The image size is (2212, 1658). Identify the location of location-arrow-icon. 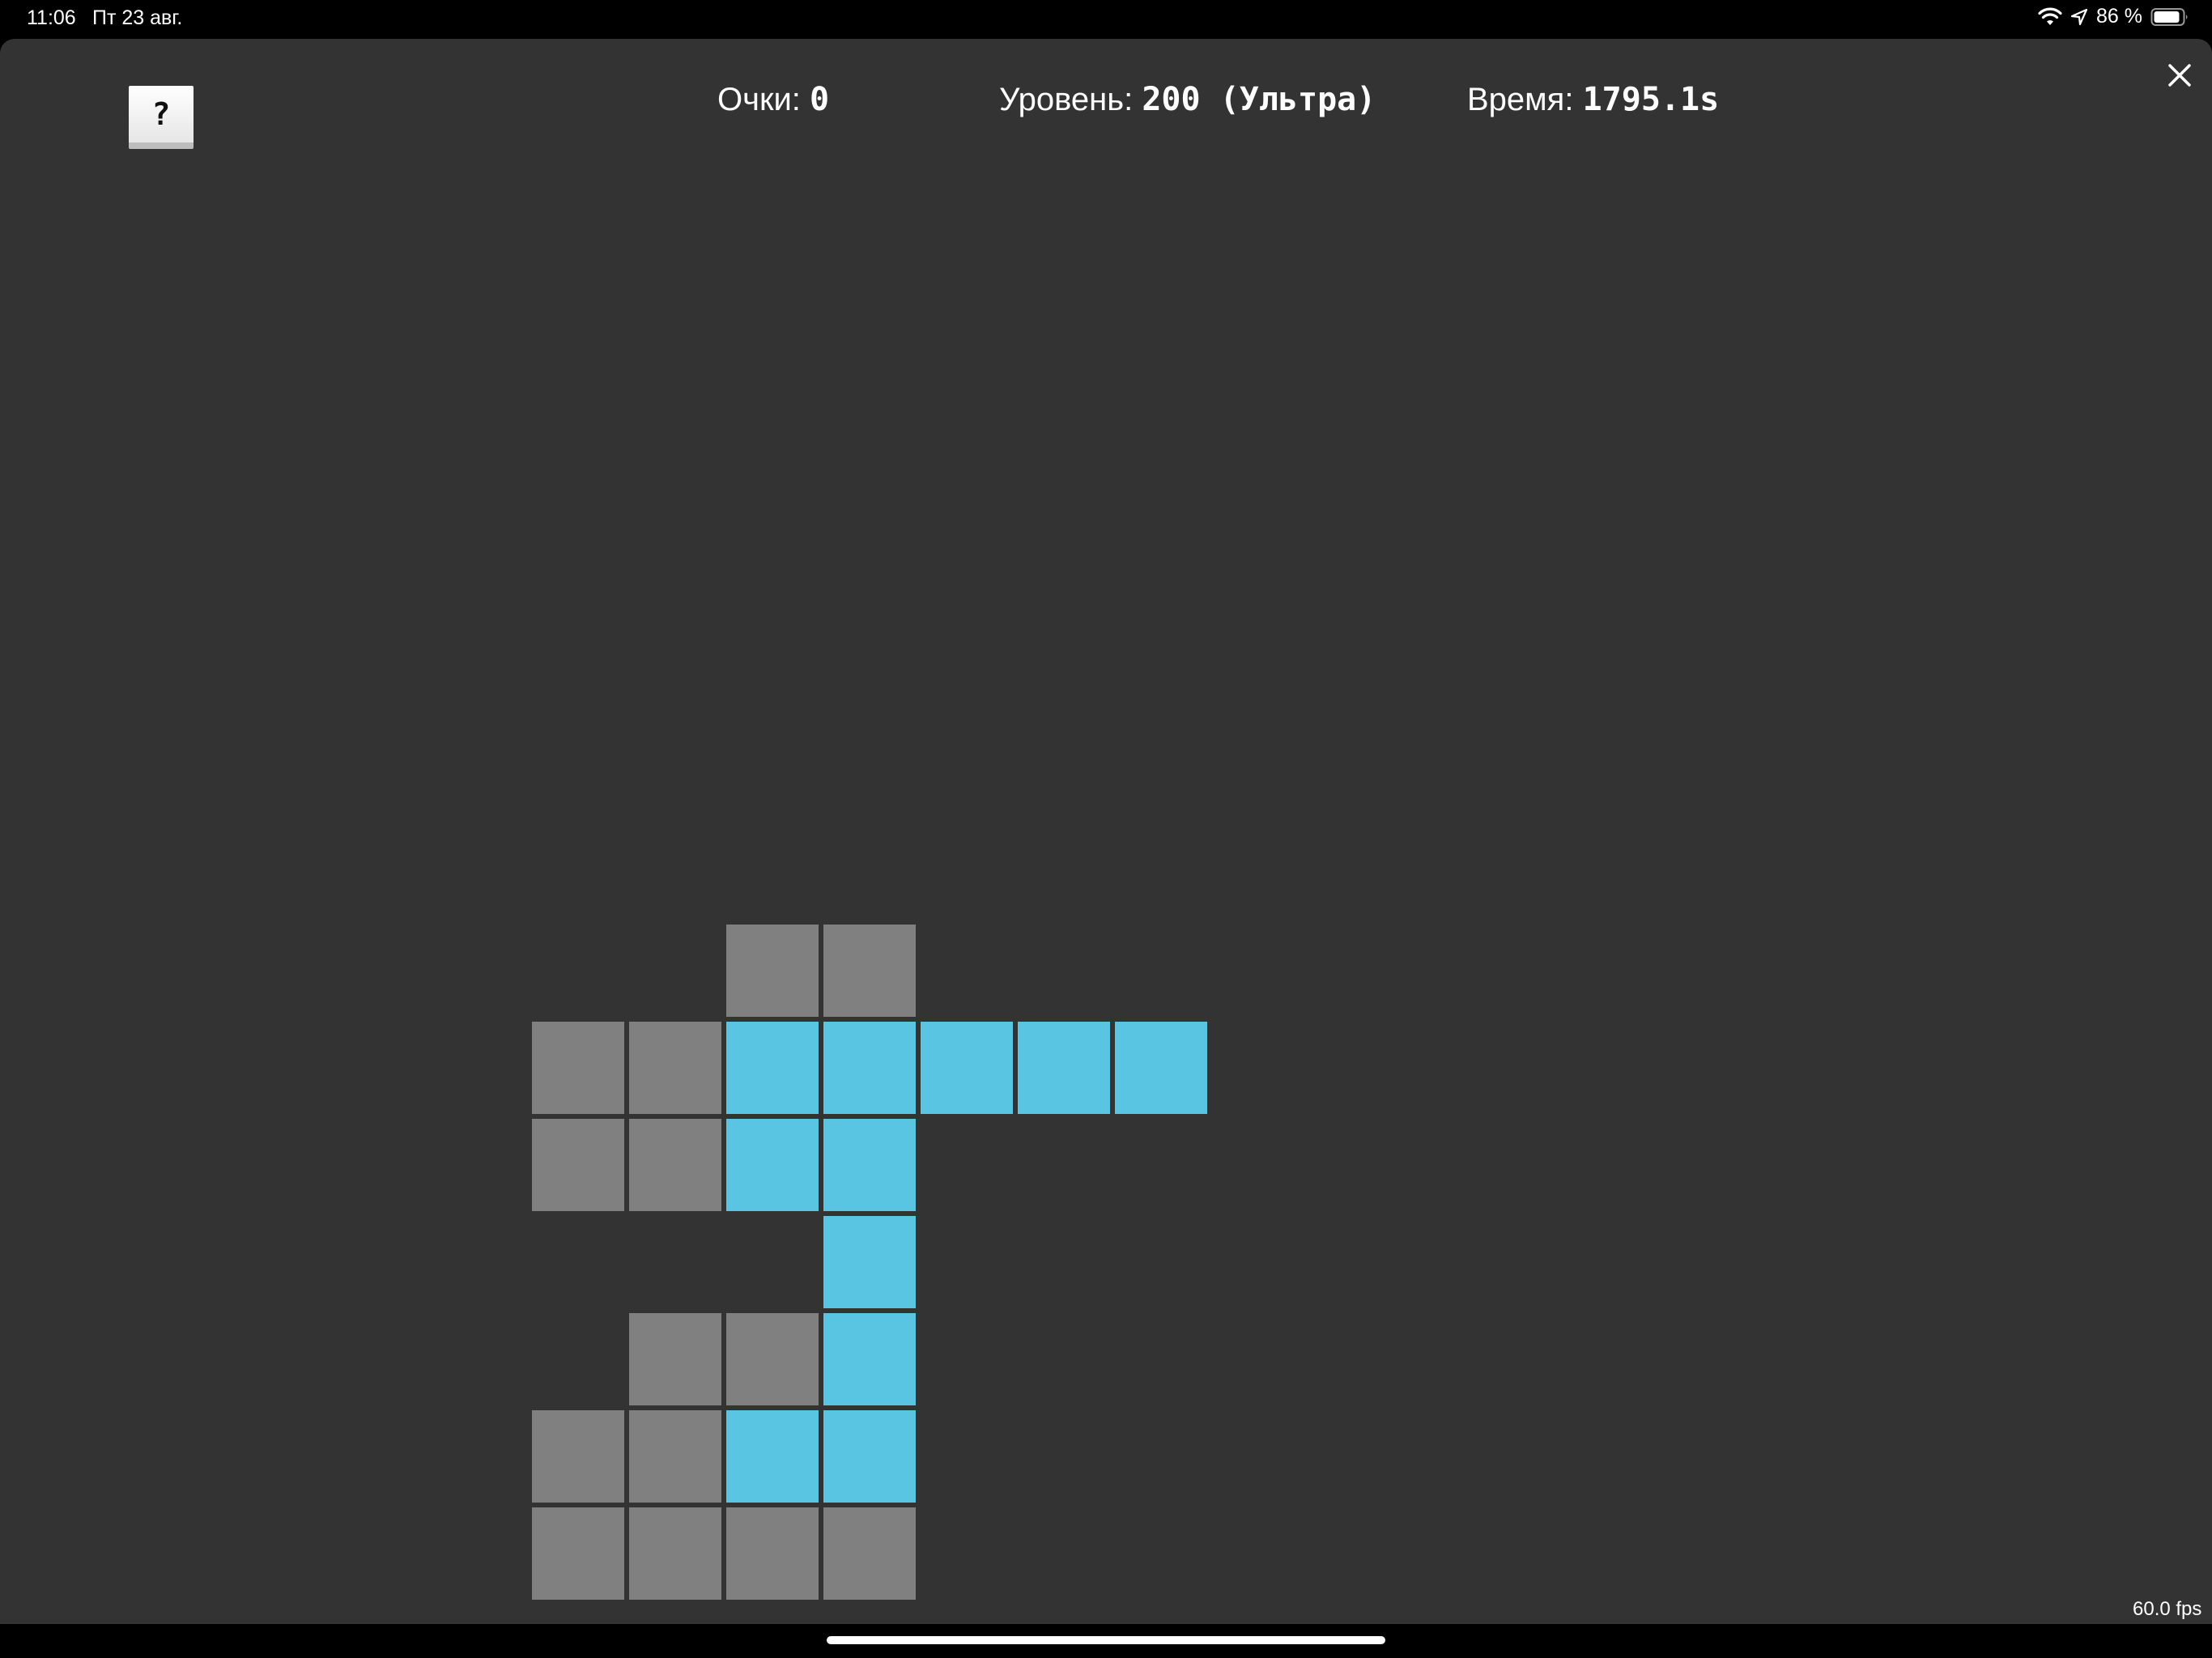
(2079, 17).